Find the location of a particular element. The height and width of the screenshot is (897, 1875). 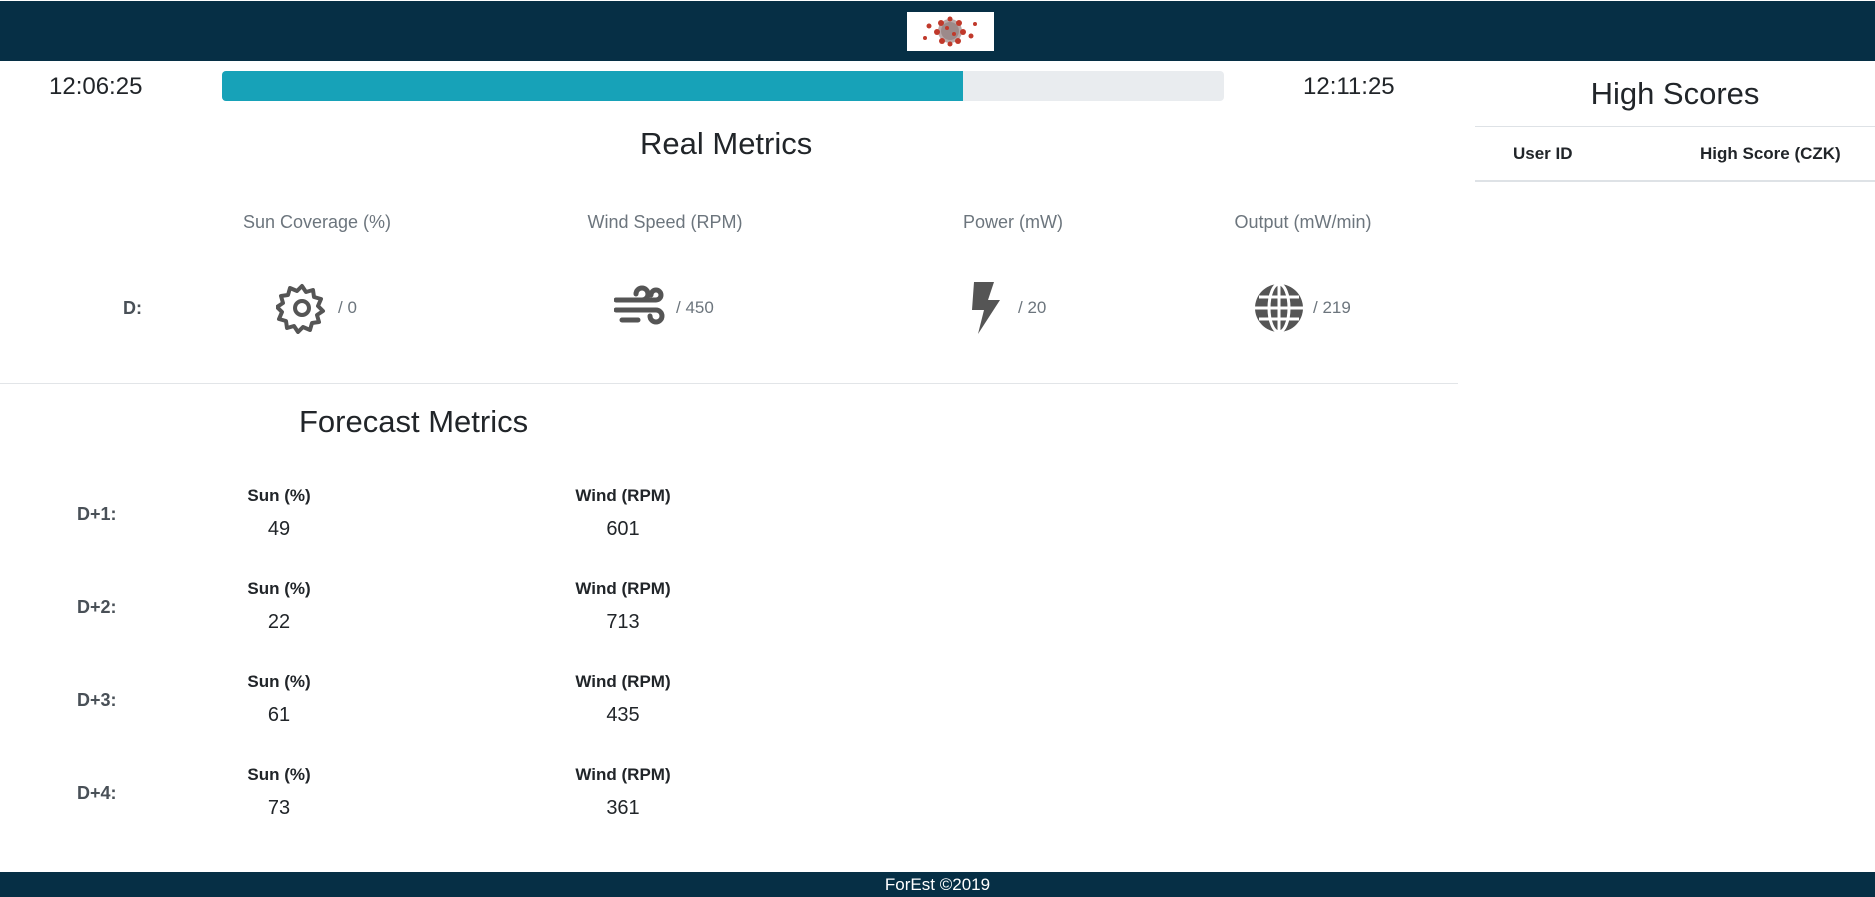

forecast-day-label: D+2: is located at coordinates (97, 607).